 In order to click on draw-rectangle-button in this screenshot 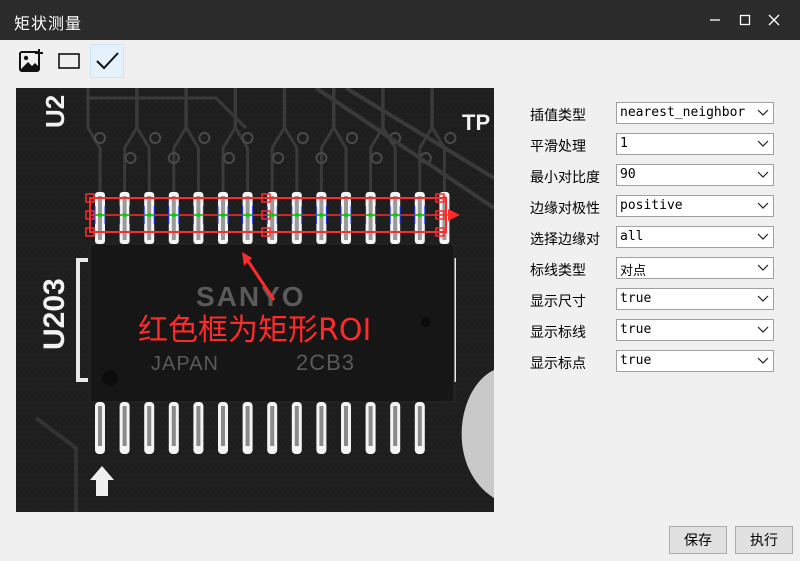, I will do `click(69, 61)`.